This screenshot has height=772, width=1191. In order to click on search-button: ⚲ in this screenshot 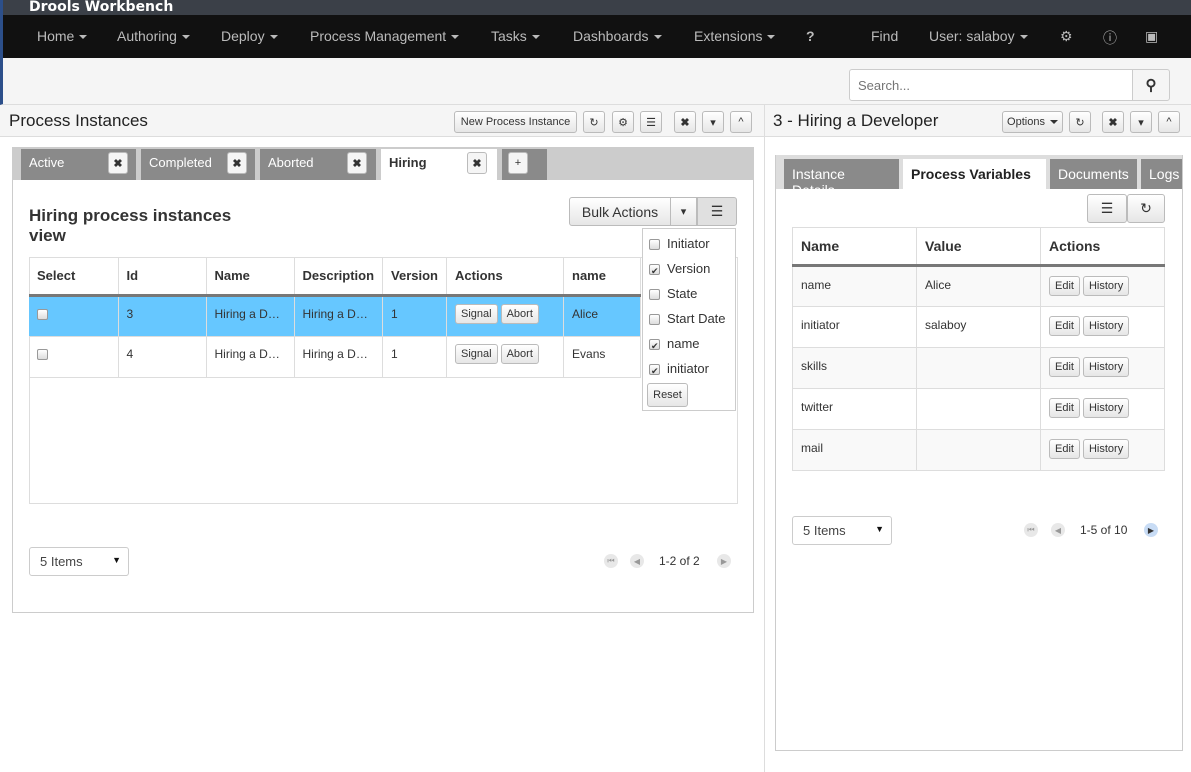, I will do `click(1151, 85)`.